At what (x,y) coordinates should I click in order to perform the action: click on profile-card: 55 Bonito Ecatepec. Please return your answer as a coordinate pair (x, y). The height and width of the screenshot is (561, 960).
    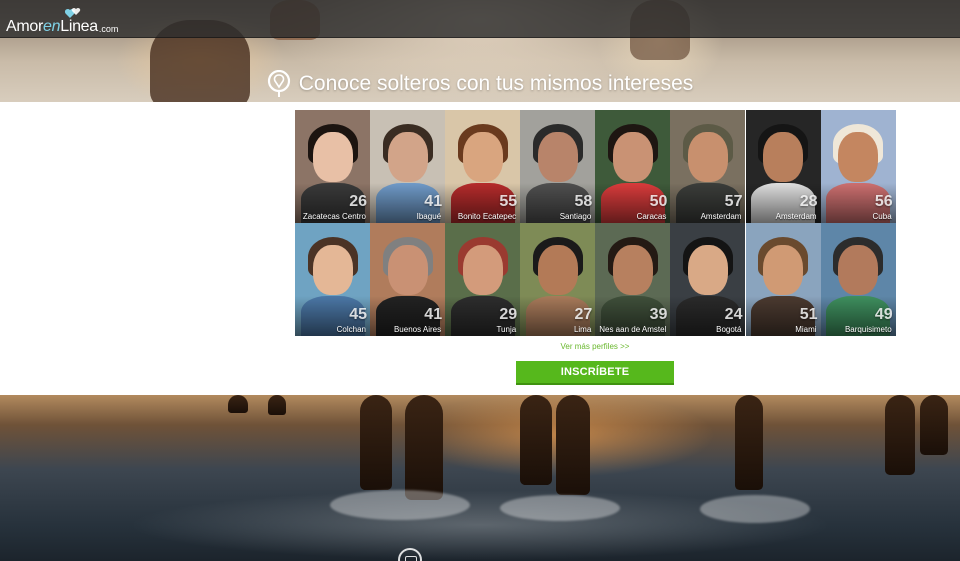
    Looking at the image, I should click on (483, 166).